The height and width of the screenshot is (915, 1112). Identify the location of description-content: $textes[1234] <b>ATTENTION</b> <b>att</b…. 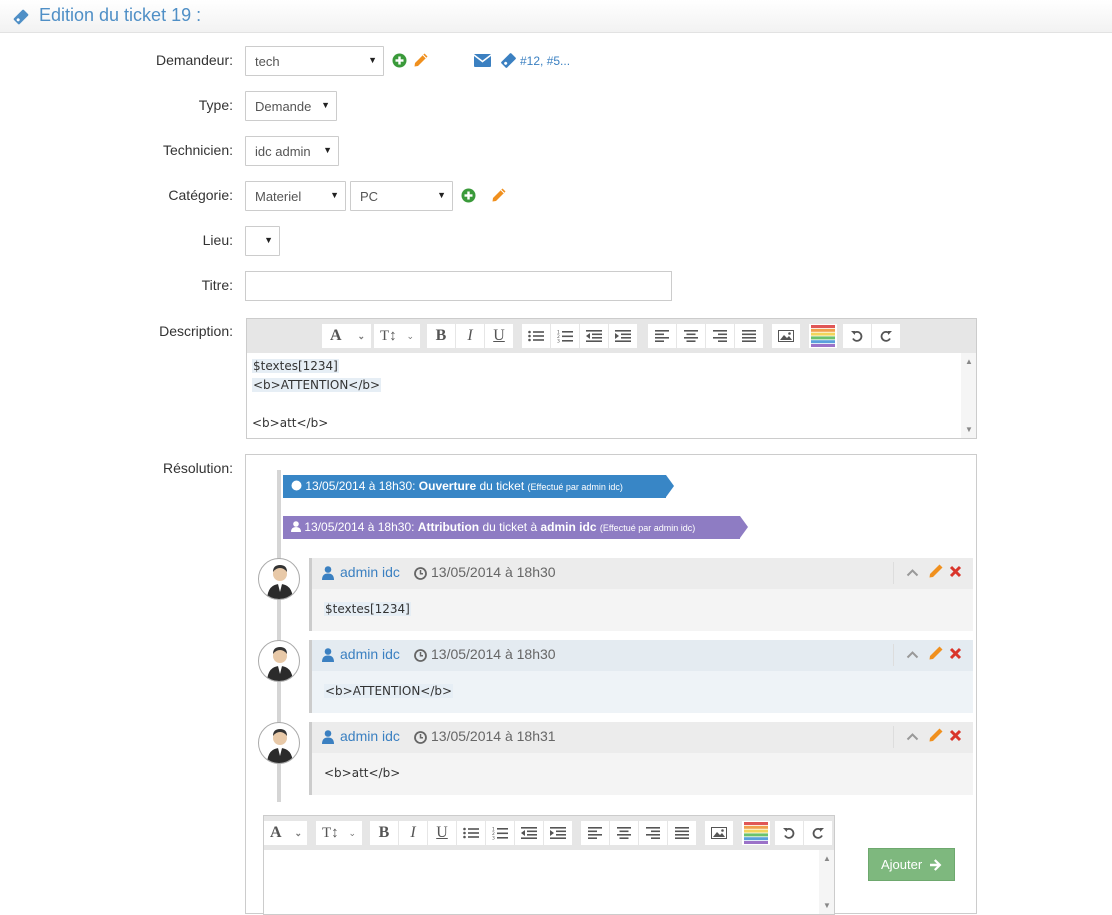
(604, 395).